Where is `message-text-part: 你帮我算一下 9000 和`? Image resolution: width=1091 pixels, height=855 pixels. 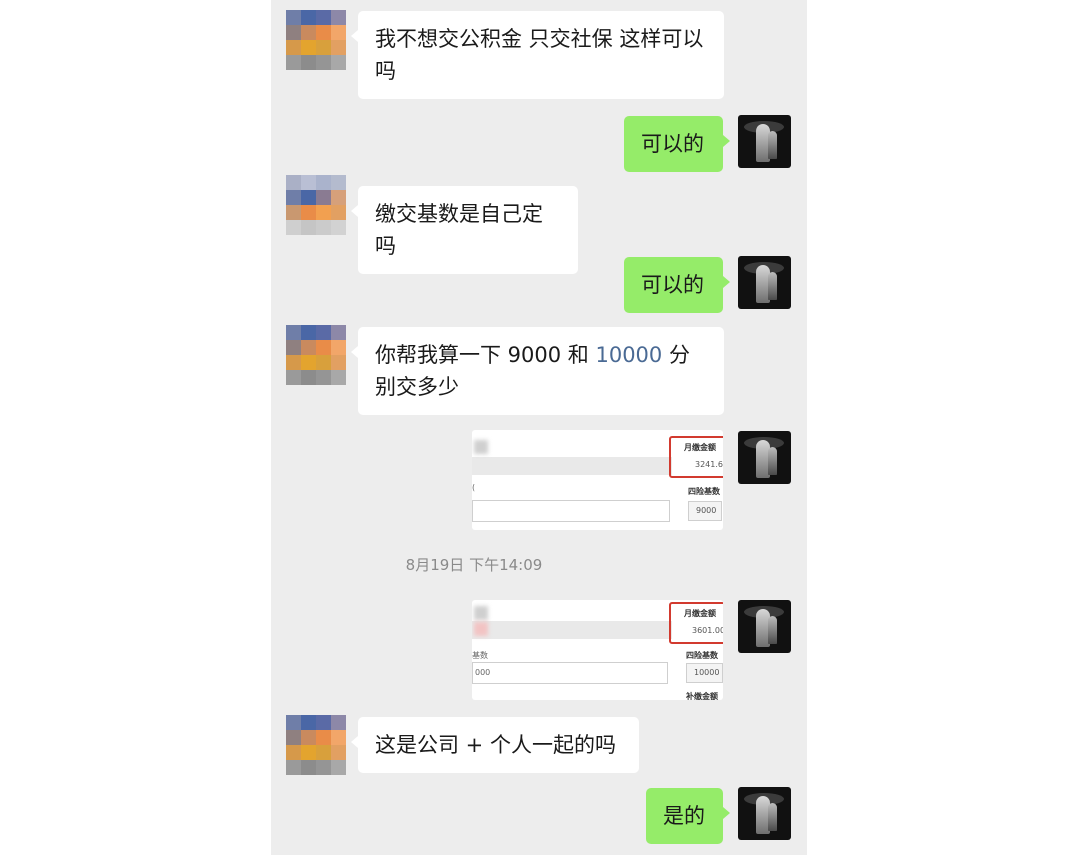
message-text-part: 你帮我算一下 9000 和 is located at coordinates (485, 355).